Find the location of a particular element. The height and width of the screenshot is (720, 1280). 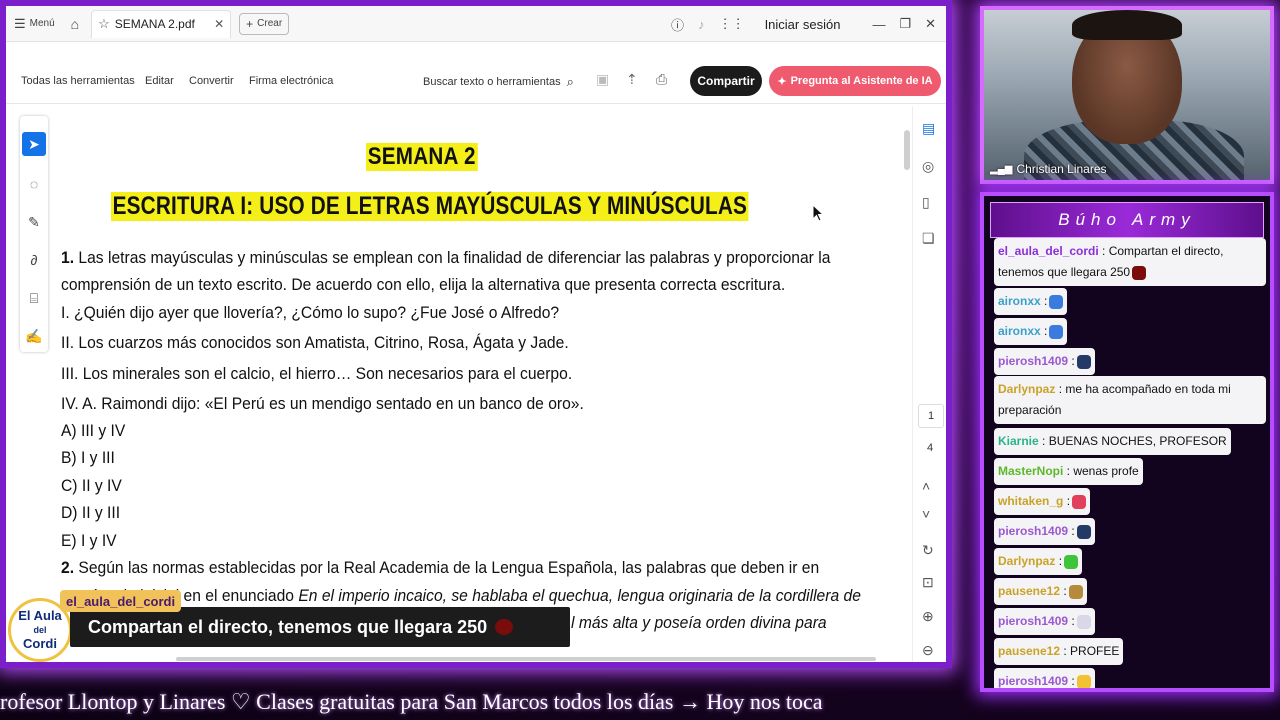

tool-rail: ➤ ◌ ✎ ∂ ⌸ ✍ is located at coordinates (34, 234).